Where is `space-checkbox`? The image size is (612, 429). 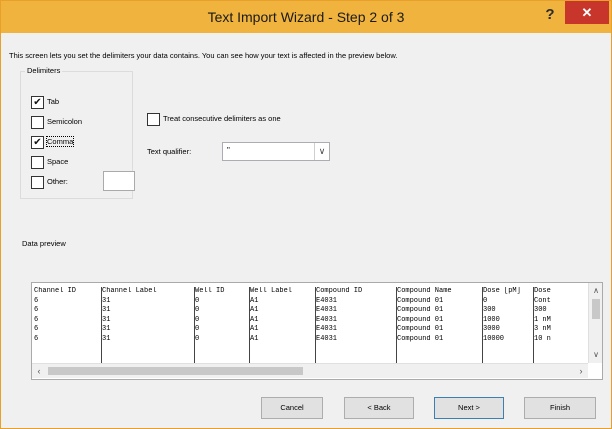 space-checkbox is located at coordinates (37, 162).